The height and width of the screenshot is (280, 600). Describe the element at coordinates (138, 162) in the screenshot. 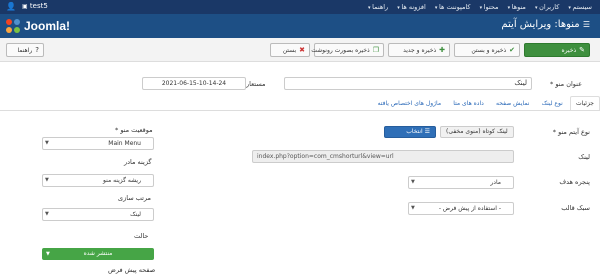

I see `parent-item-label: گزینه مادر` at that location.